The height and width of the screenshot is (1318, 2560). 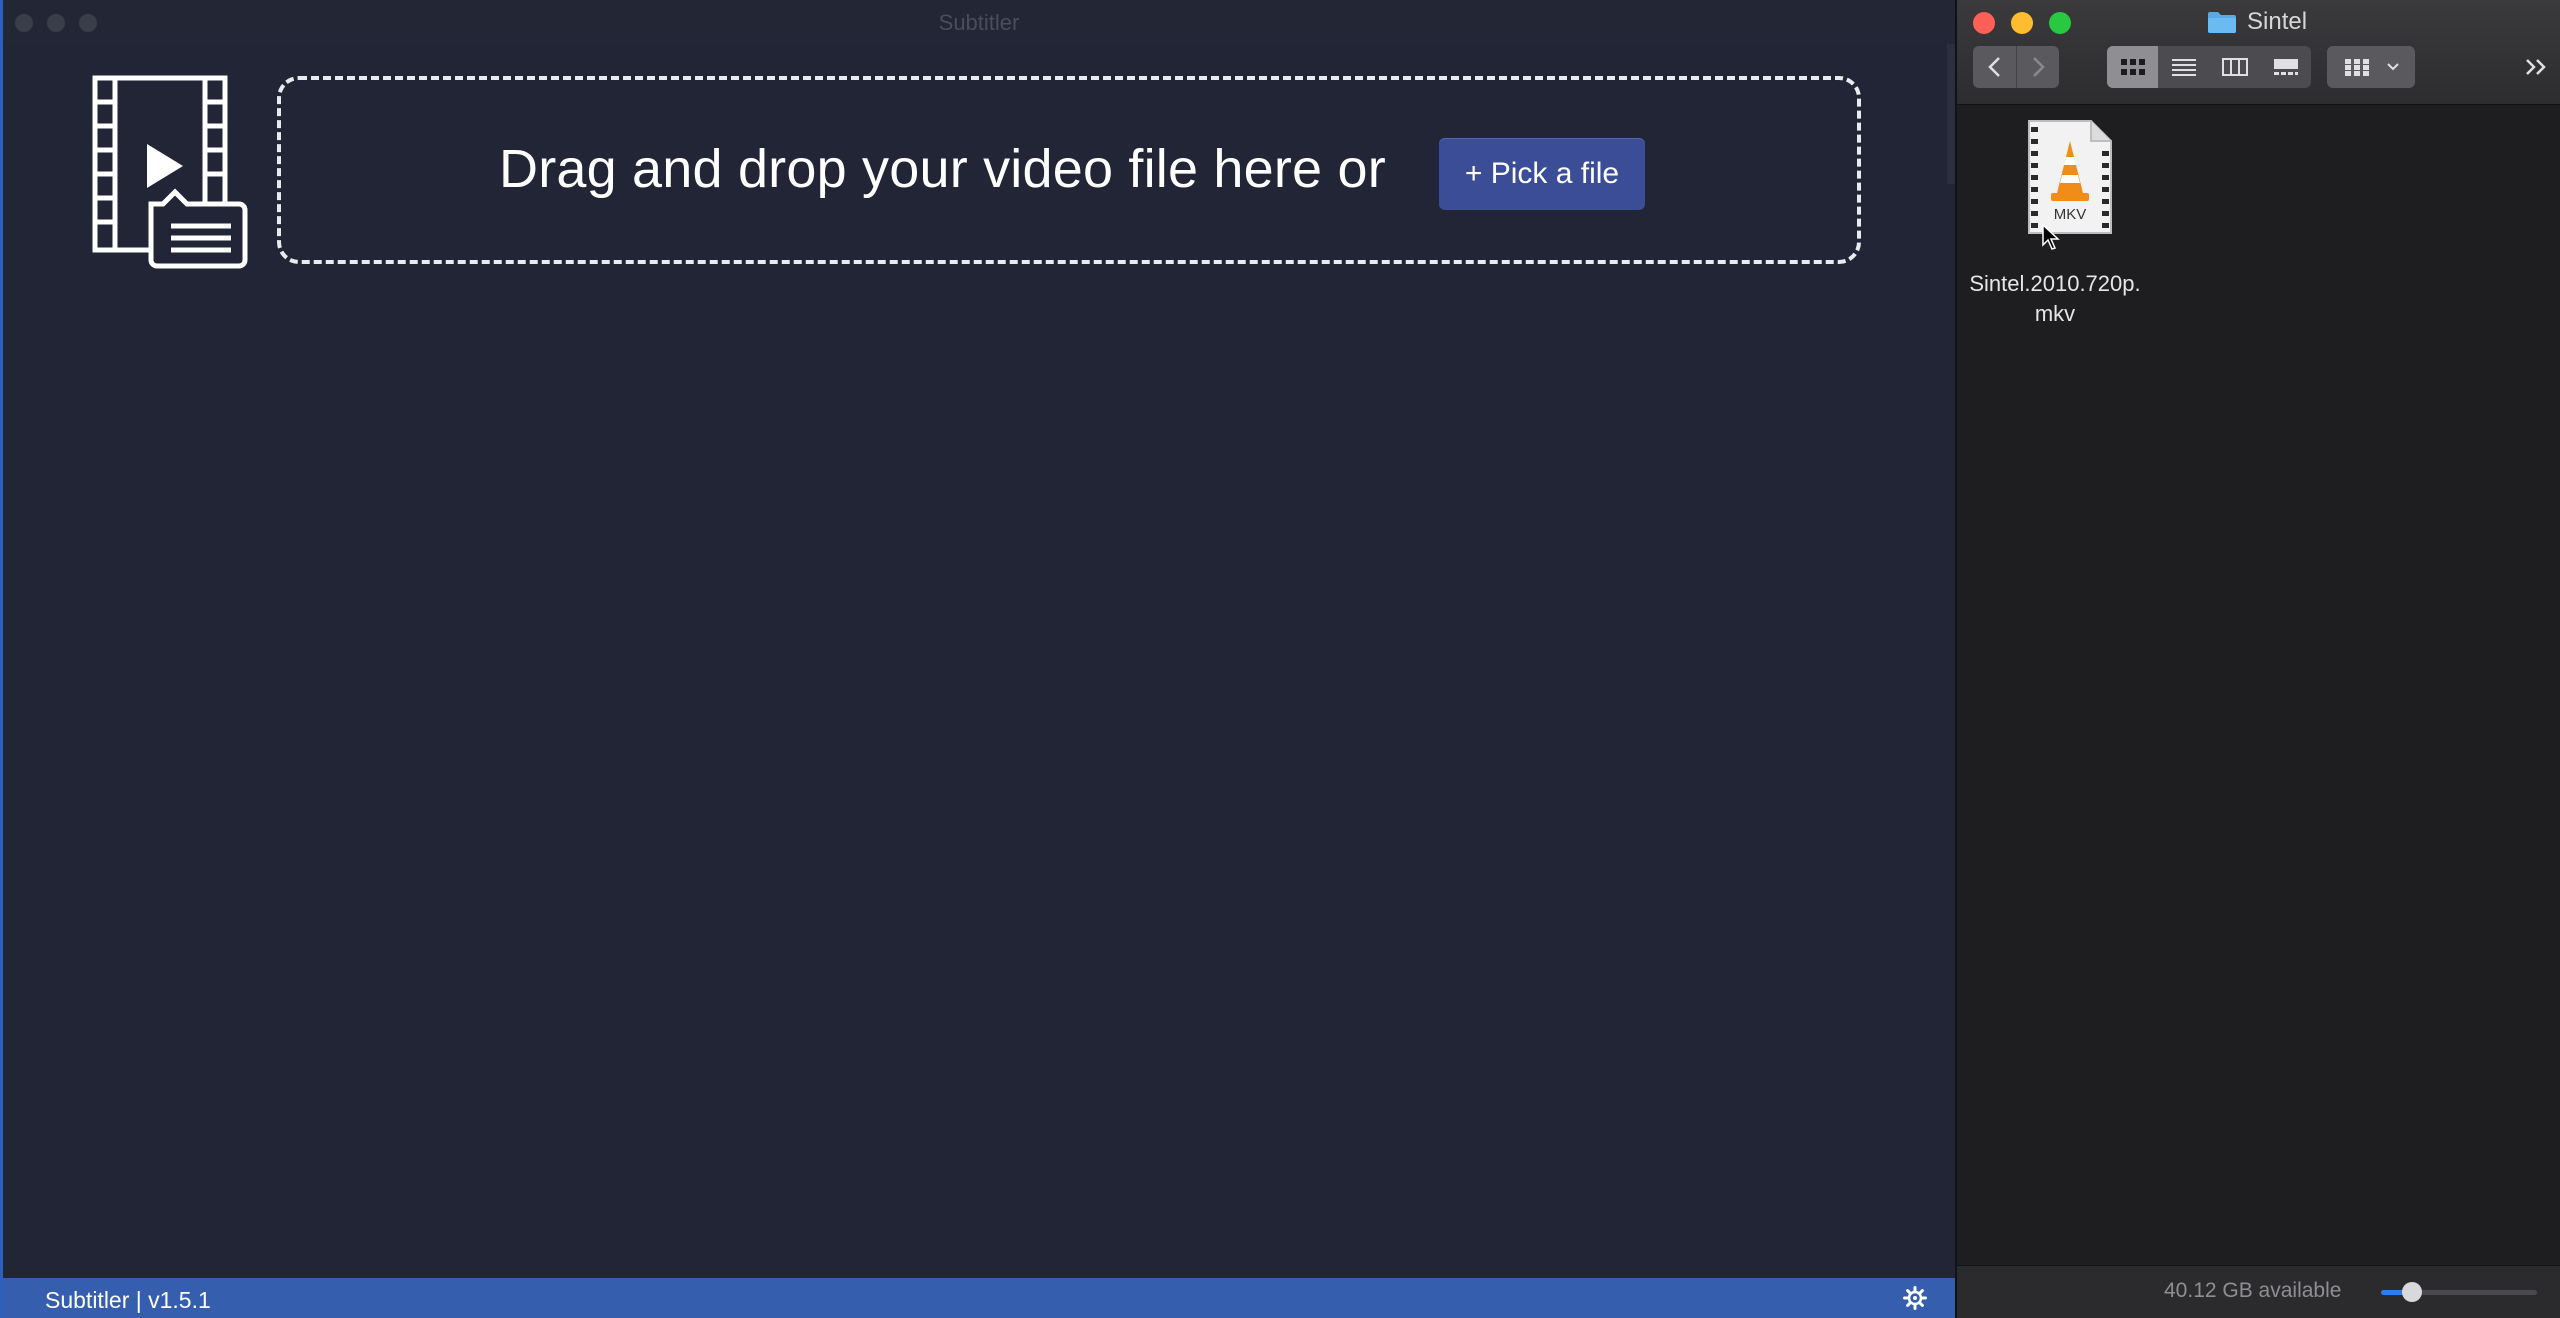 What do you see at coordinates (979, 1298) in the screenshot?
I see `status-bar: Subtitler | v1.5.1` at bounding box center [979, 1298].